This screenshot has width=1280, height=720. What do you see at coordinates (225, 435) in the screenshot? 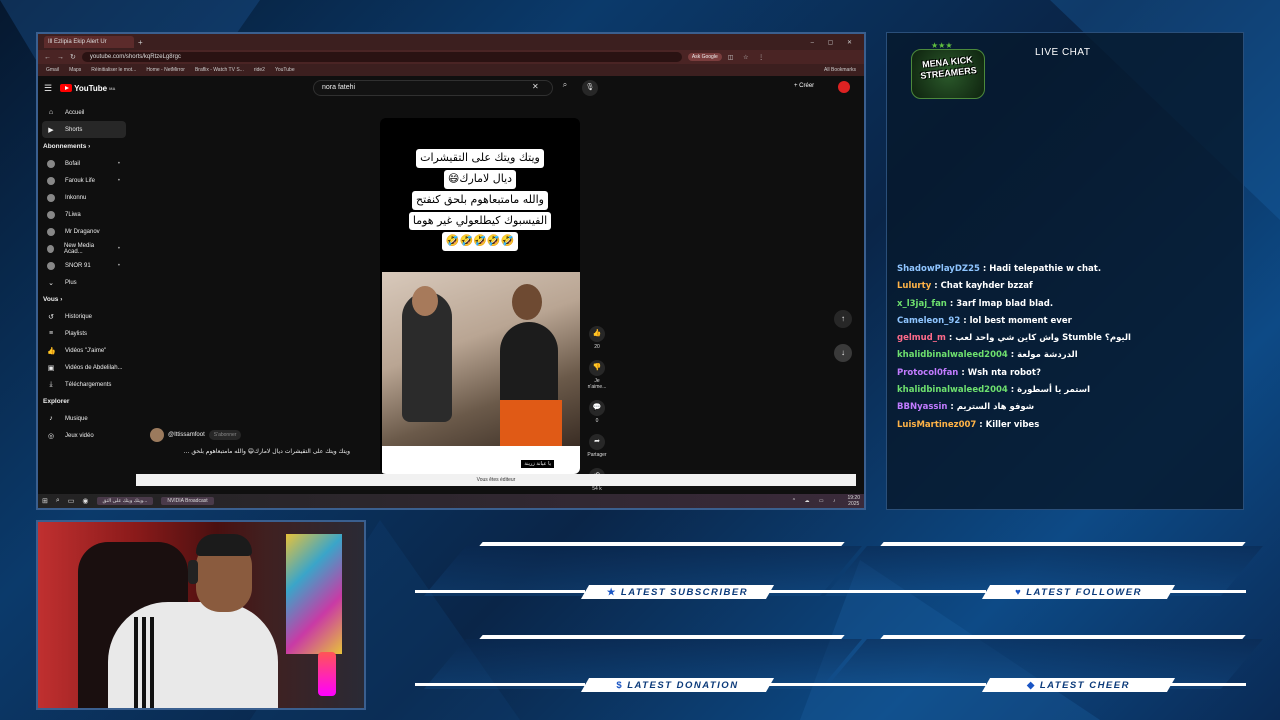
I see `subscribe-button: S'abonner` at bounding box center [225, 435].